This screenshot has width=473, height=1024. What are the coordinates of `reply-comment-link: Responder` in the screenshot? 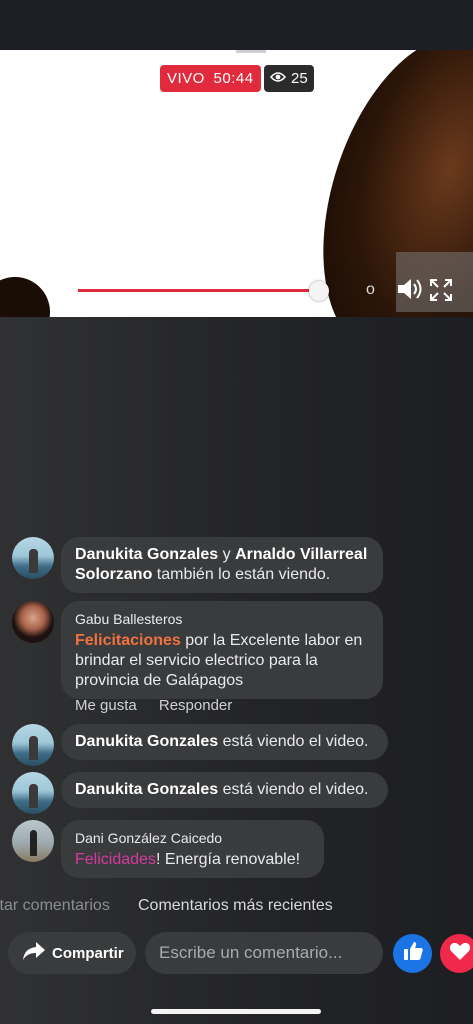 It's located at (195, 705).